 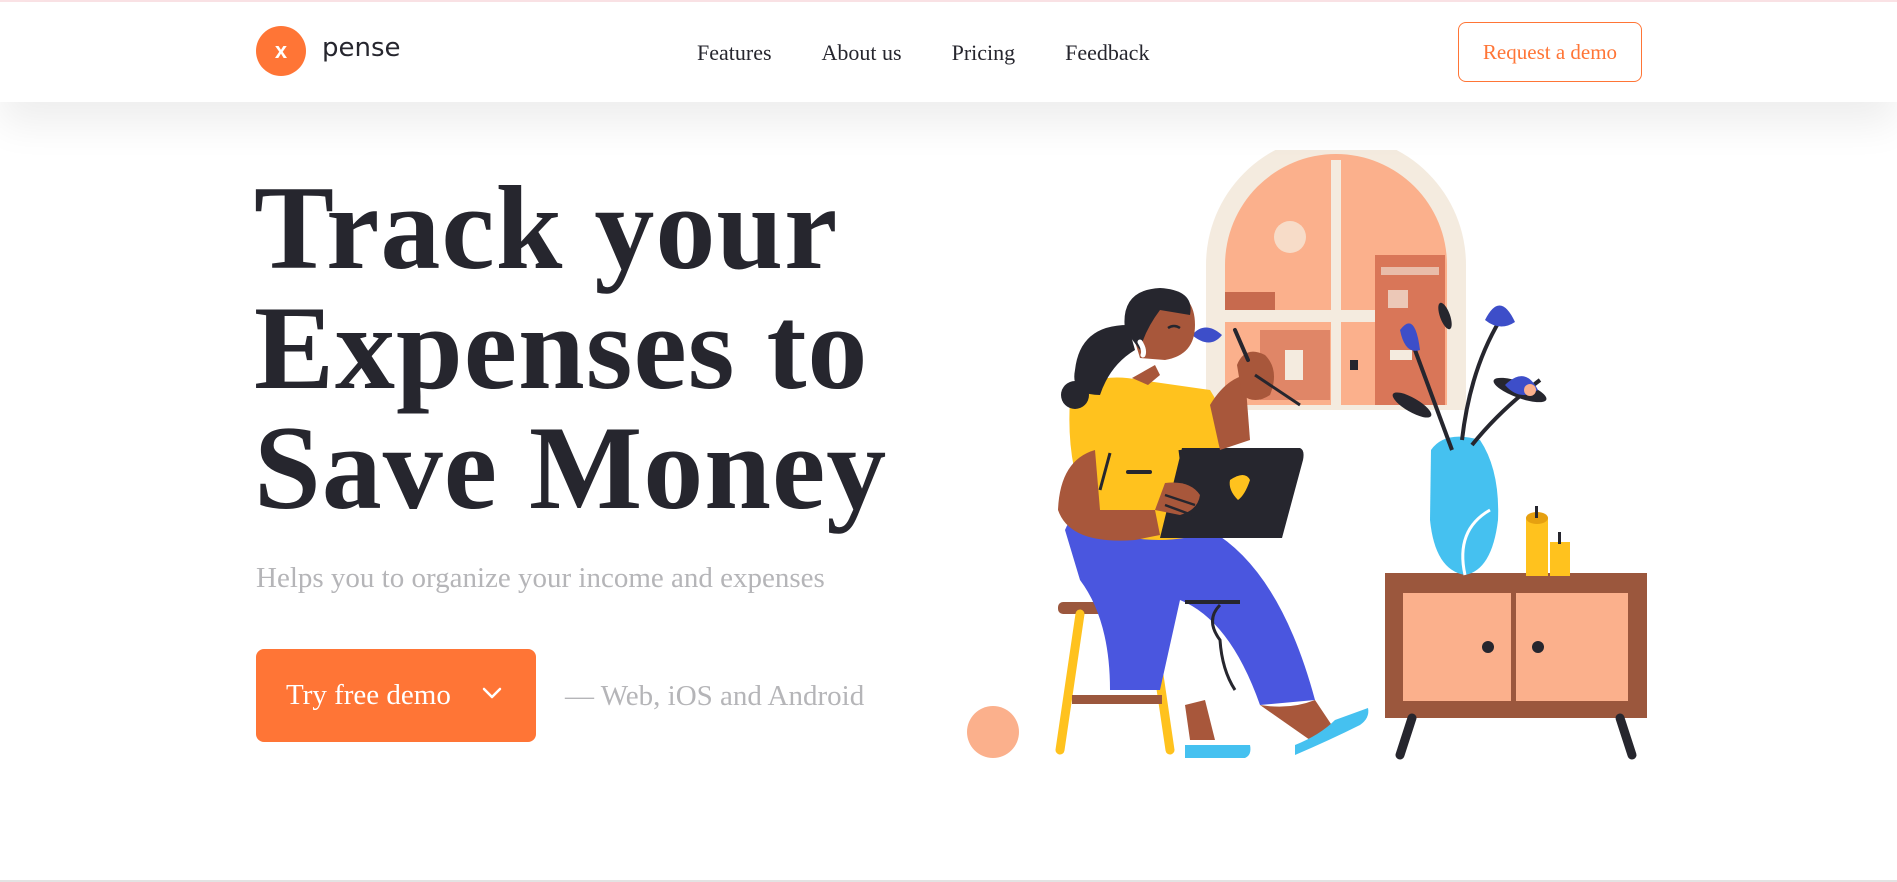 I want to click on try-free-demo-button: Try free demo, so click(x=396, y=695).